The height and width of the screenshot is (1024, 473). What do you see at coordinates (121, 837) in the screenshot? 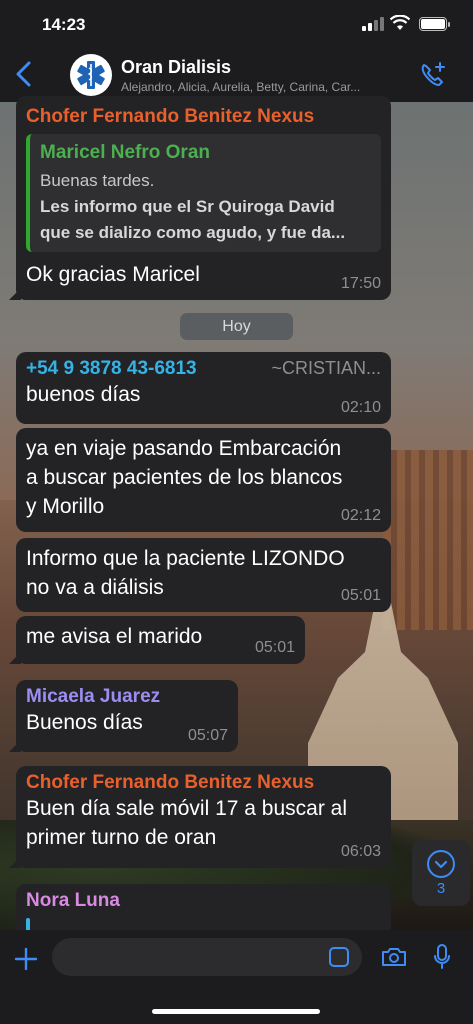
I see `message-text-line: primer turno de oran` at bounding box center [121, 837].